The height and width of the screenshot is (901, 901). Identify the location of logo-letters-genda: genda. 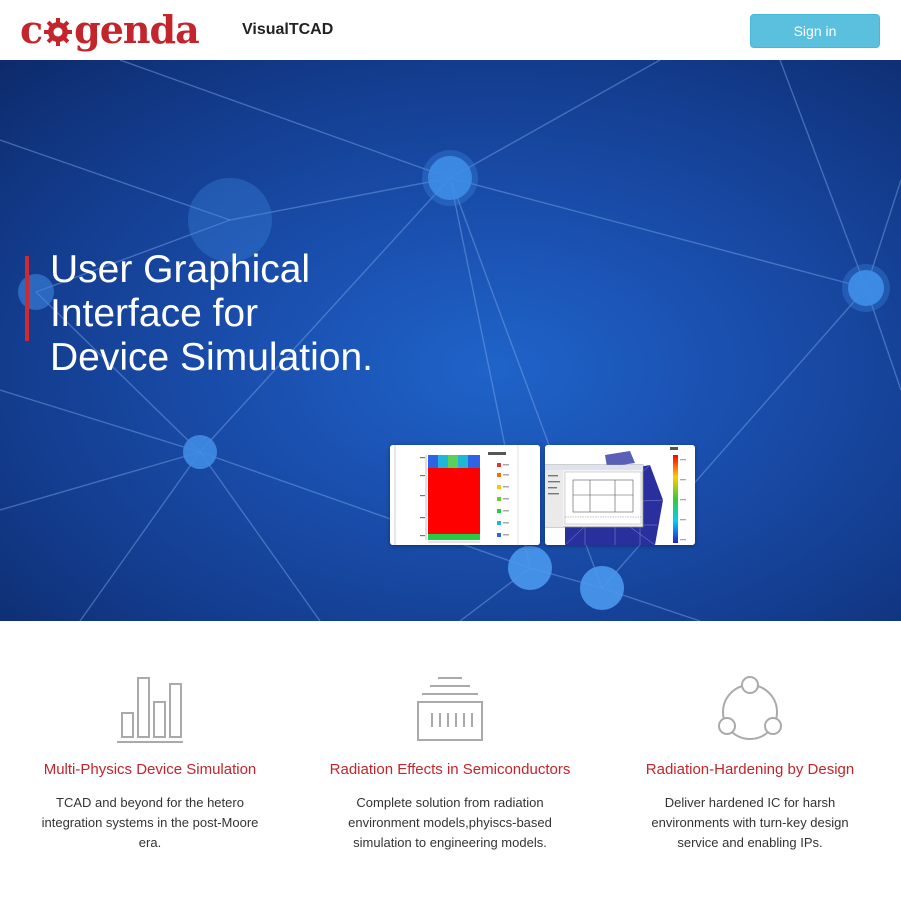
(137, 29).